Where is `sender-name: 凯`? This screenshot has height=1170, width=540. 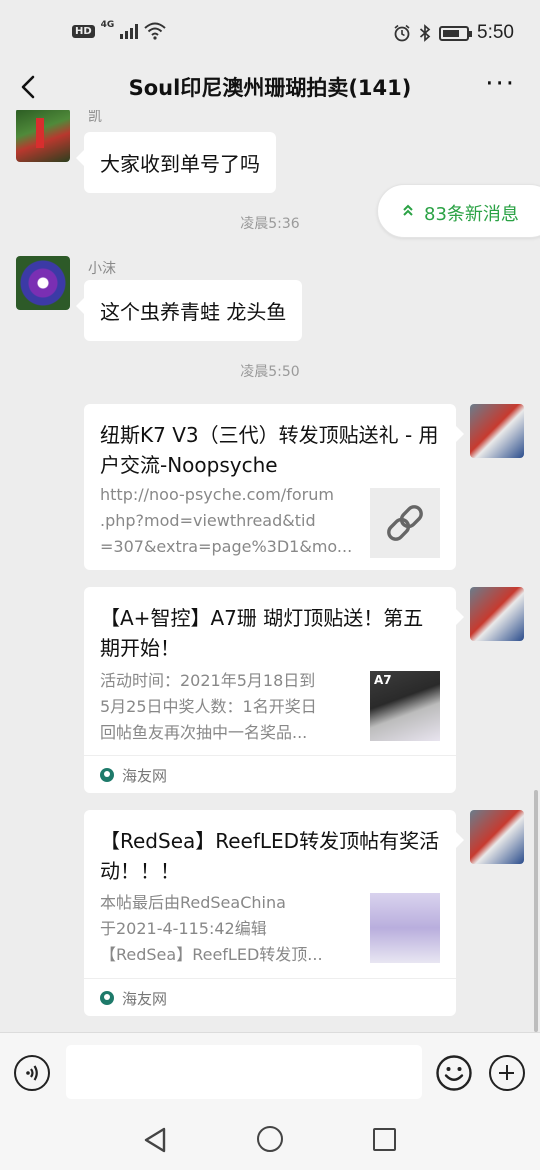
sender-name: 凯 is located at coordinates (95, 117).